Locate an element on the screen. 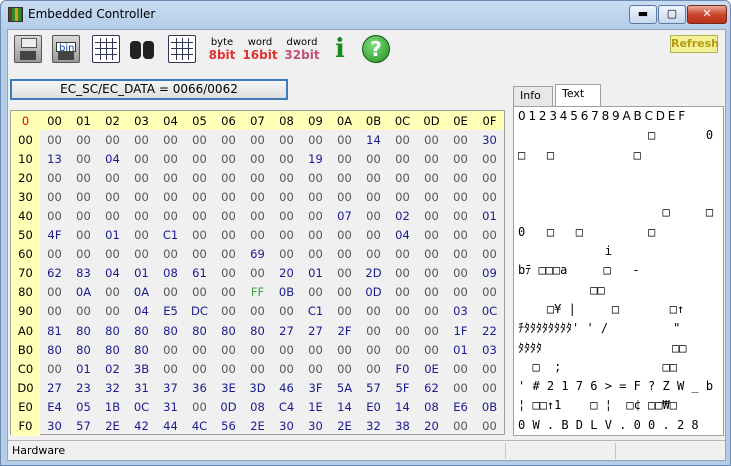 The height and width of the screenshot is (466, 731). grid-cell: 0B is located at coordinates (286, 292).